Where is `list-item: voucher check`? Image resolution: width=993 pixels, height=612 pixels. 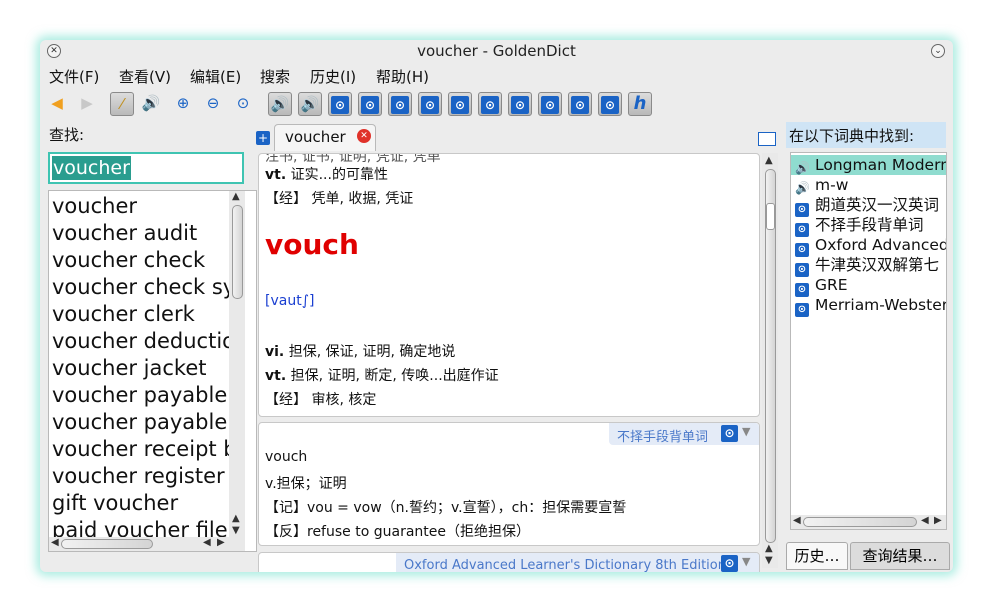
list-item: voucher check is located at coordinates (128, 260).